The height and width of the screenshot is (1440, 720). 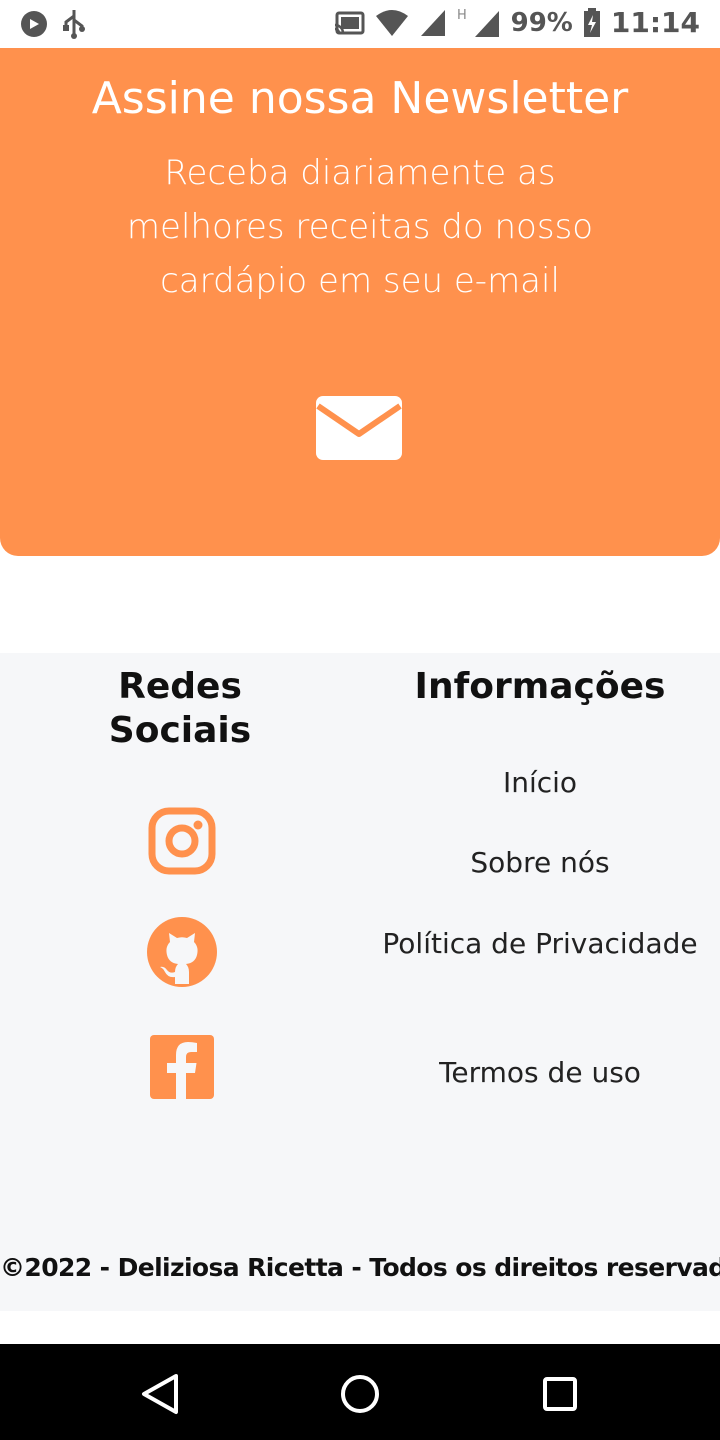 I want to click on battery-percent: 99%, so click(x=541, y=22).